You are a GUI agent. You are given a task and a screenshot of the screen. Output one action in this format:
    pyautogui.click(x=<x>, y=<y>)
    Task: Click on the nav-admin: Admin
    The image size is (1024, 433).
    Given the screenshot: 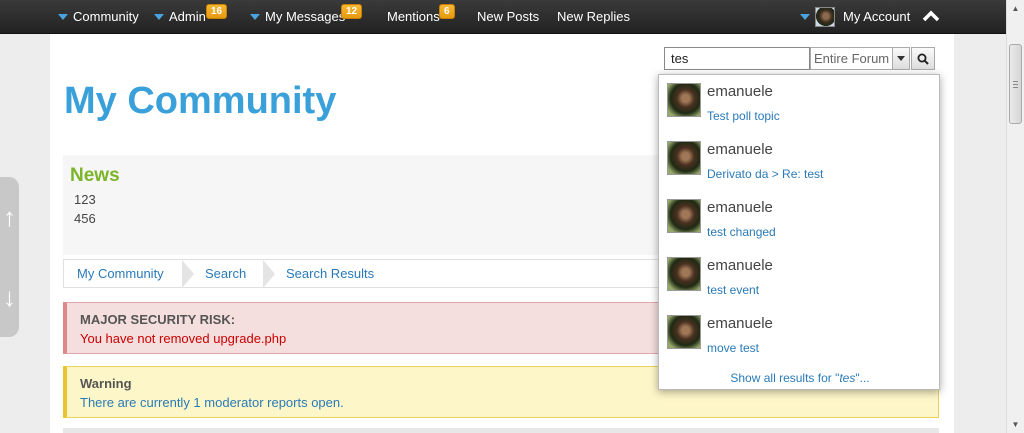 What is the action you would take?
    pyautogui.click(x=180, y=16)
    